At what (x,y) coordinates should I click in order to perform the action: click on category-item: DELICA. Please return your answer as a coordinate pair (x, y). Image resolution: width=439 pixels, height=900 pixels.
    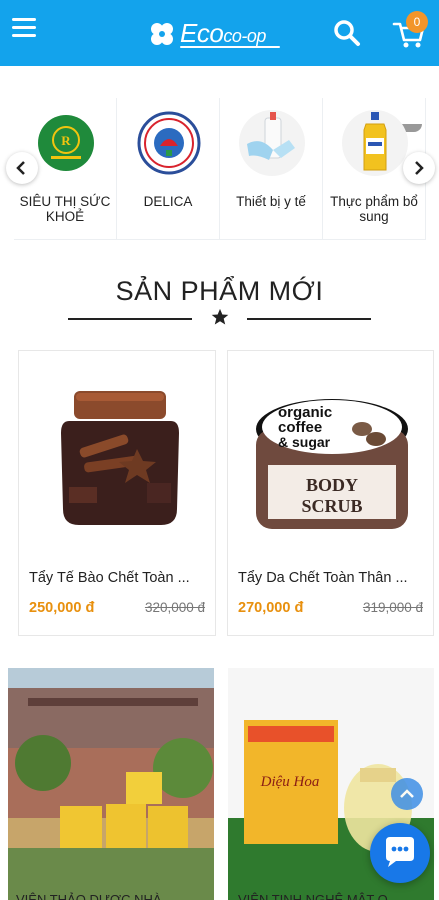
    Looking at the image, I should click on (168, 169).